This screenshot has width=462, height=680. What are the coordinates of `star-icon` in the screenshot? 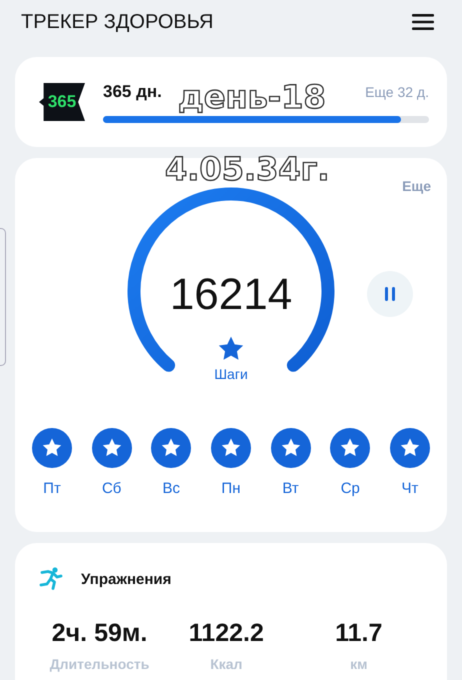 It's located at (231, 348).